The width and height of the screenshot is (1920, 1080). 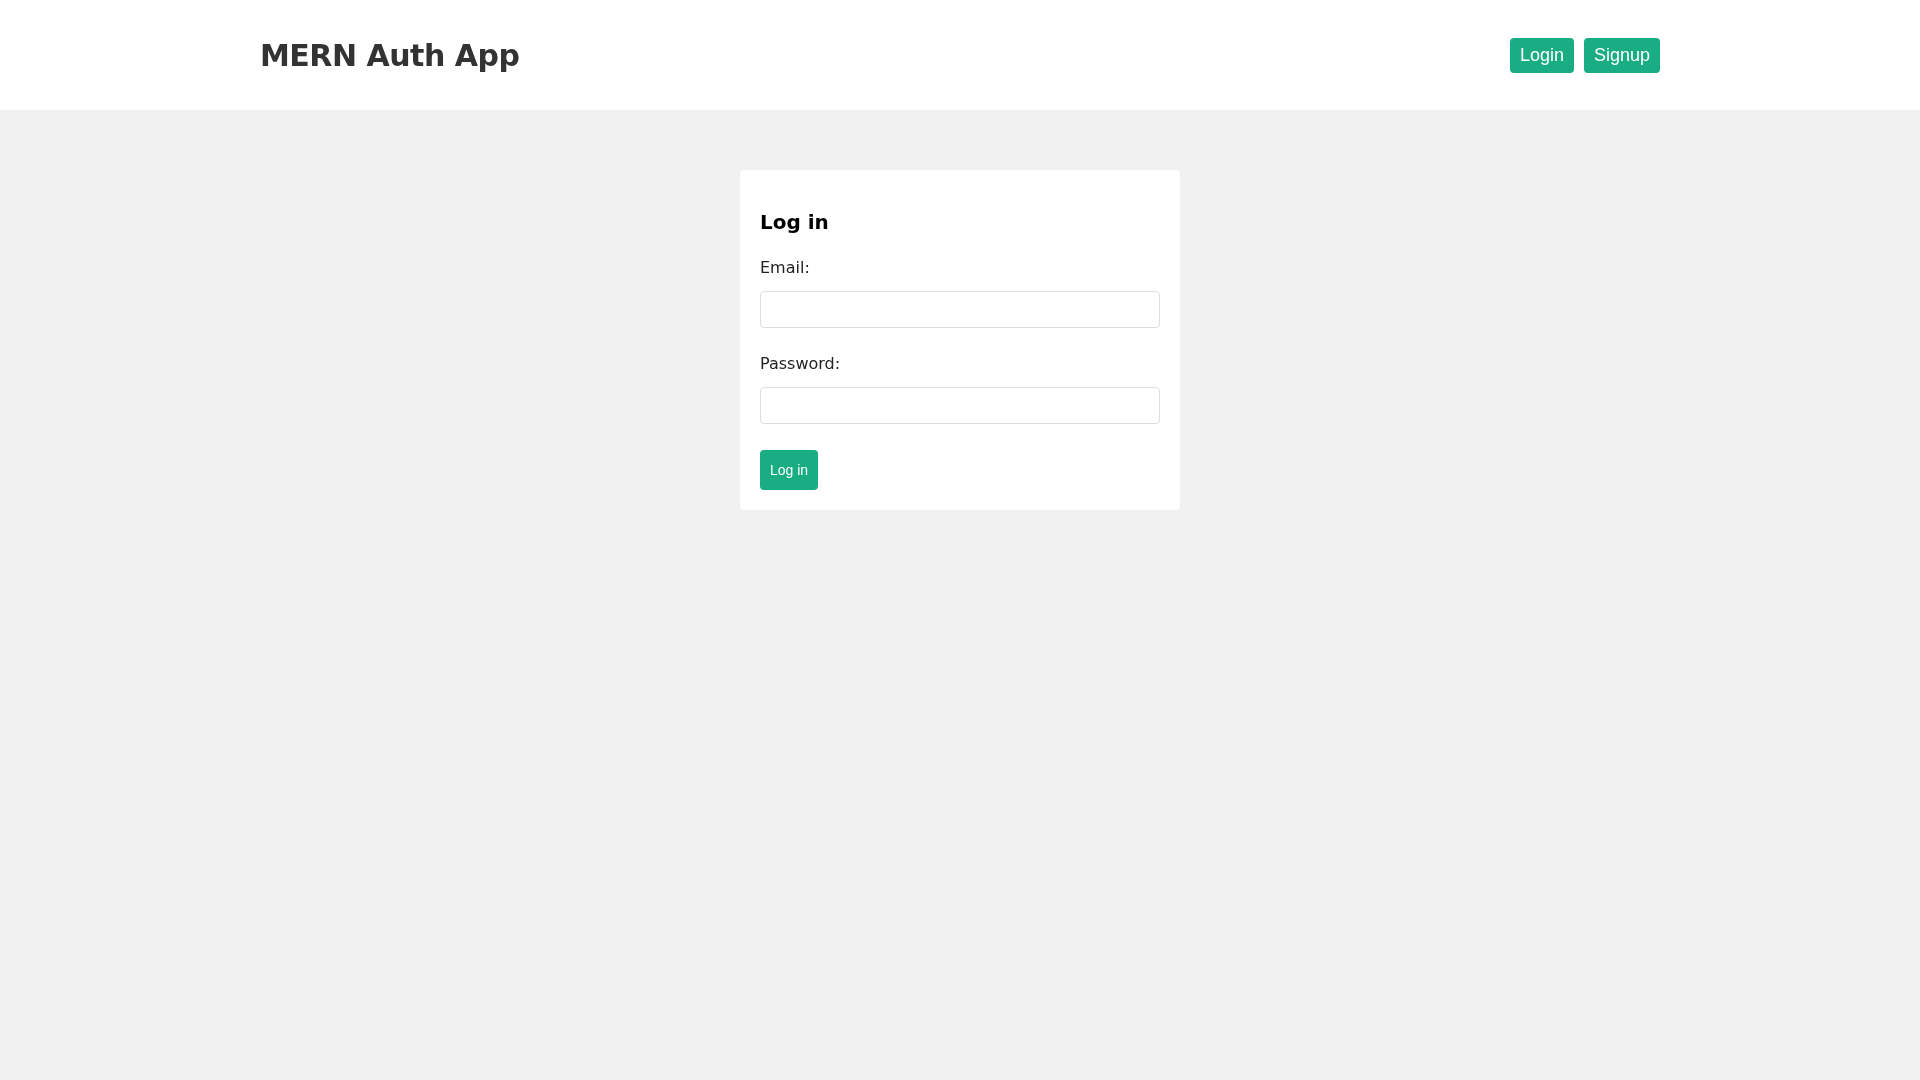 I want to click on field-label: Email:, so click(x=785, y=267).